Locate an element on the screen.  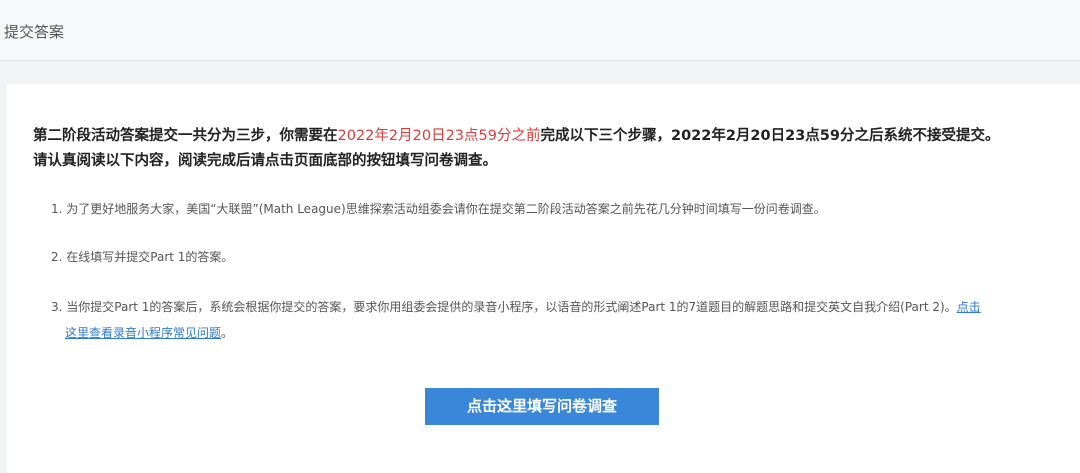
intro-line-2: 请认真阅读以下内容，阅读完成后请点击页面底部的按钮填写问卷调查。 is located at coordinates (265, 161).